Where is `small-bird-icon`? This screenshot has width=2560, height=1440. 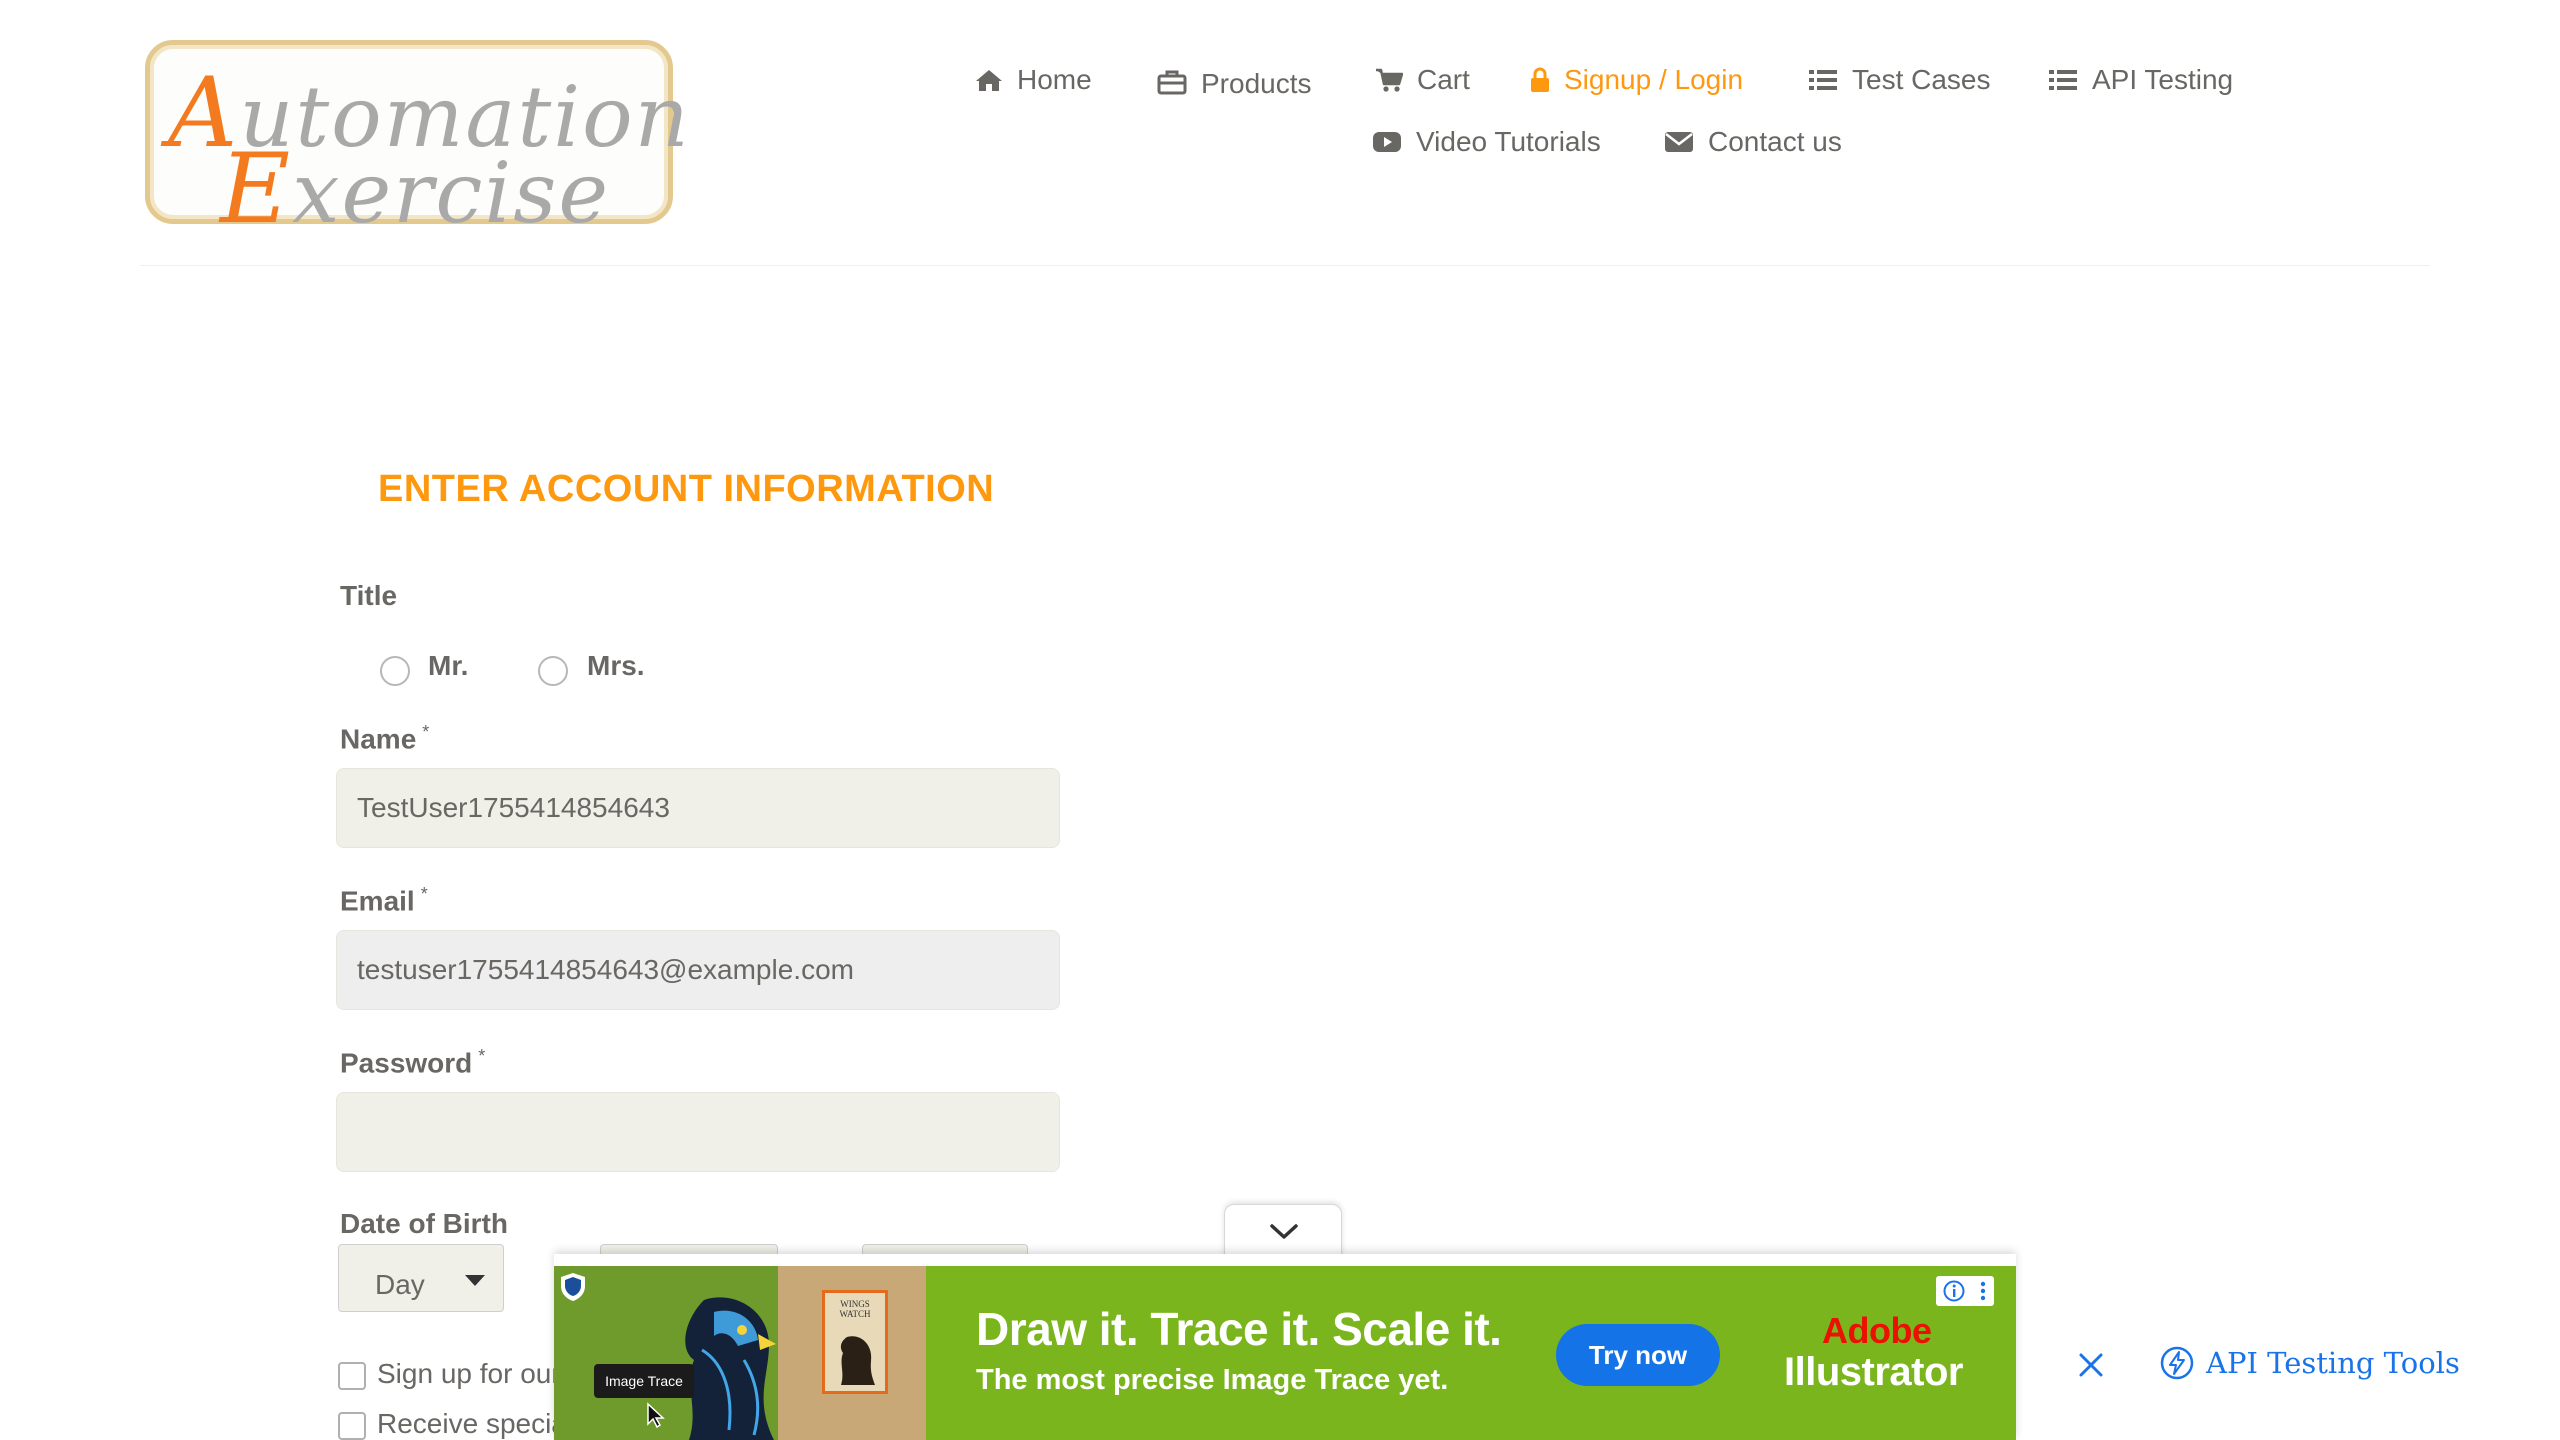
small-bird-icon is located at coordinates (857, 1360).